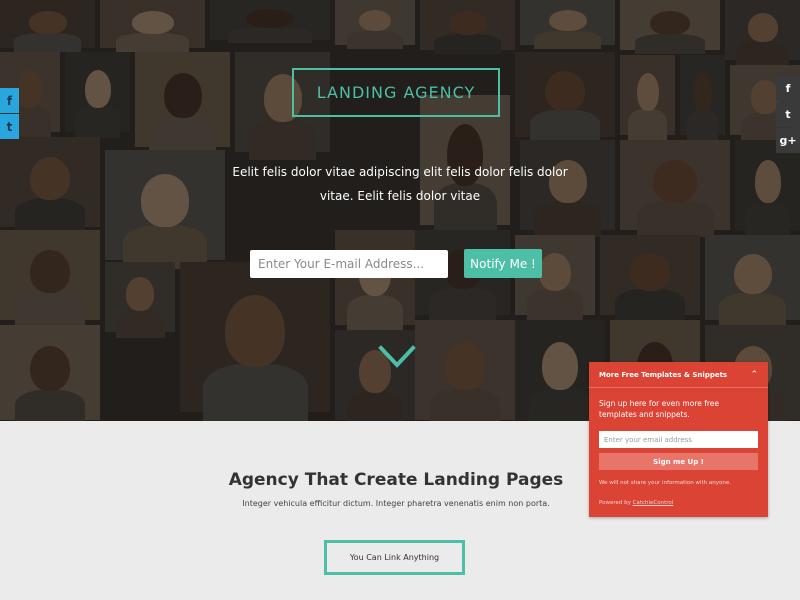  I want to click on social-share-left: f t, so click(9, 114).